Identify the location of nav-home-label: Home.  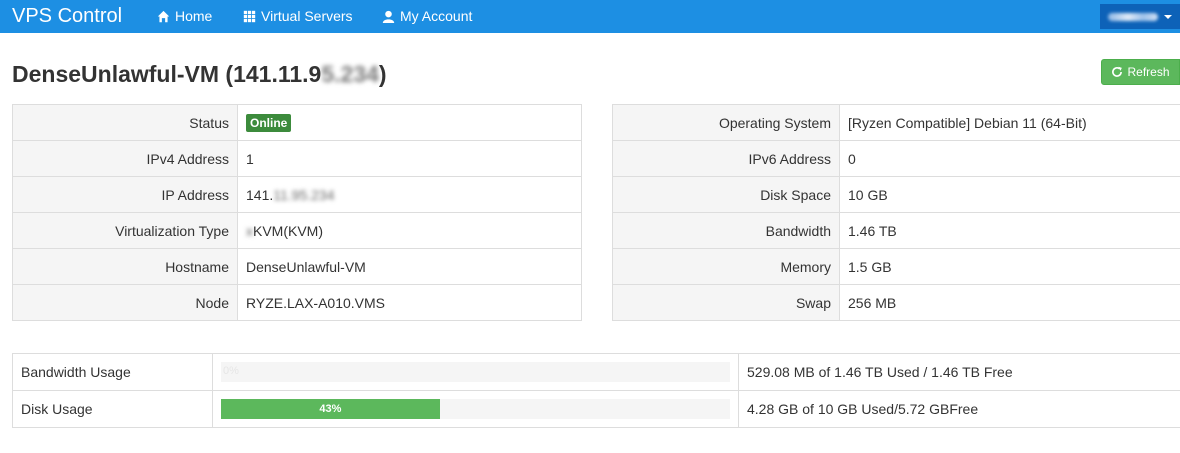
(194, 16).